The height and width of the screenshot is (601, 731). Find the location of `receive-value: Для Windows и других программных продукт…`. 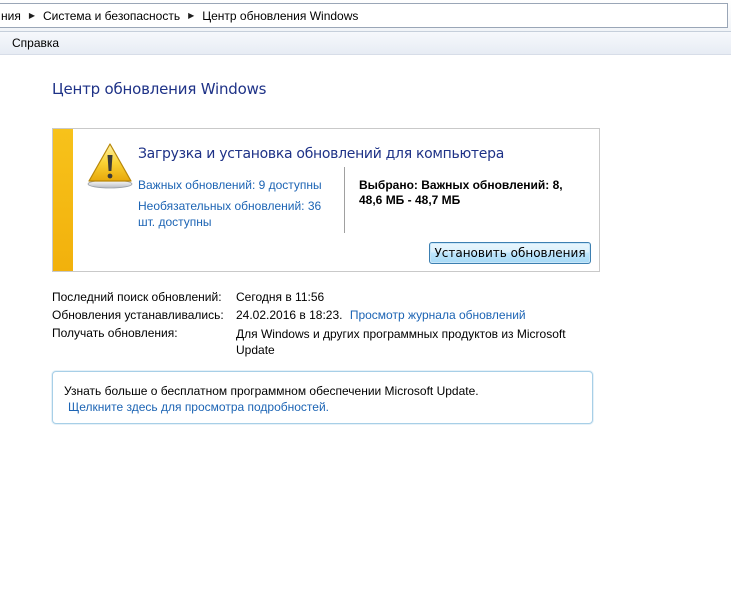

receive-value: Для Windows и других программных продукт… is located at coordinates (401, 342).